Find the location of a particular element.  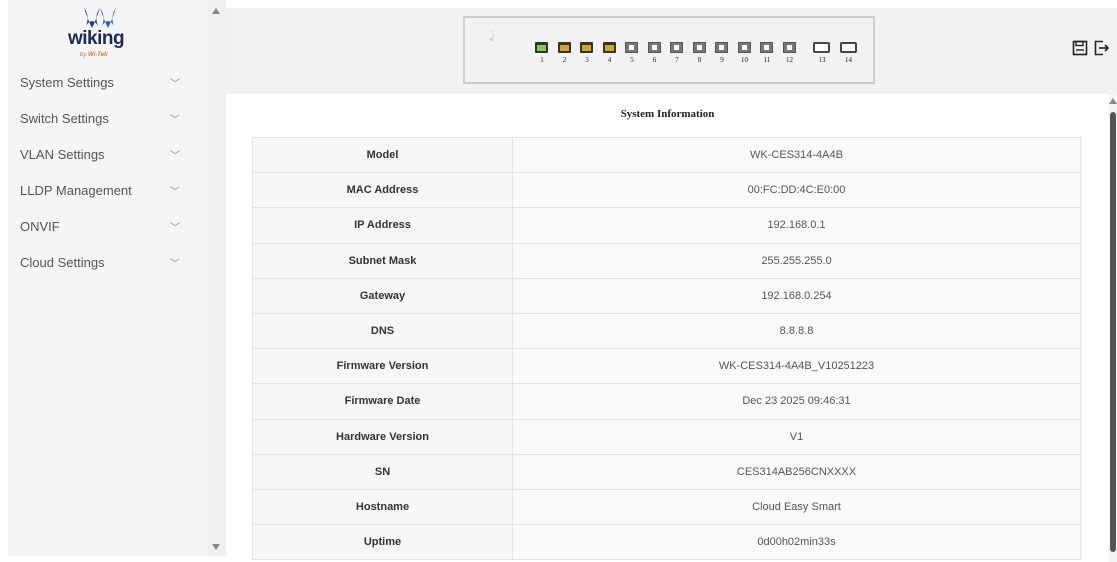

sidebar-item-system-settings: System Settings ﹀ is located at coordinates (108, 82).